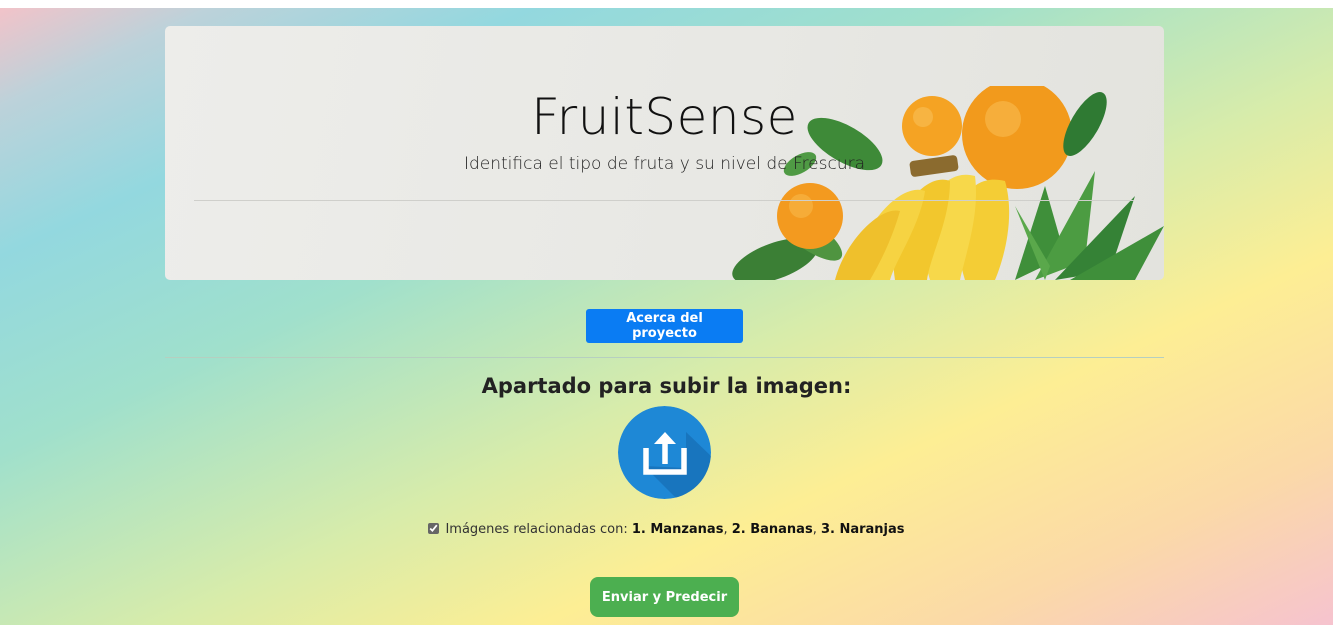 Image resolution: width=1333 pixels, height=625 pixels. What do you see at coordinates (434, 528) in the screenshot?
I see `related-checkbox` at bounding box center [434, 528].